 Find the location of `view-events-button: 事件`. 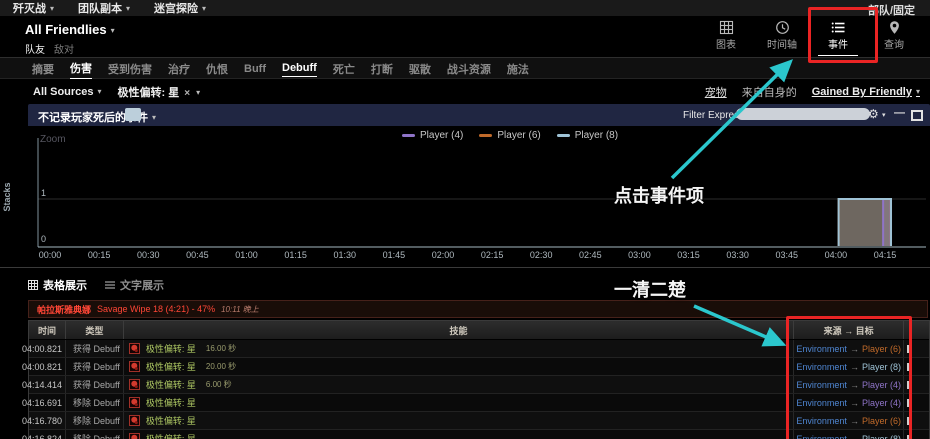

view-events-button: 事件 is located at coordinates (838, 37).